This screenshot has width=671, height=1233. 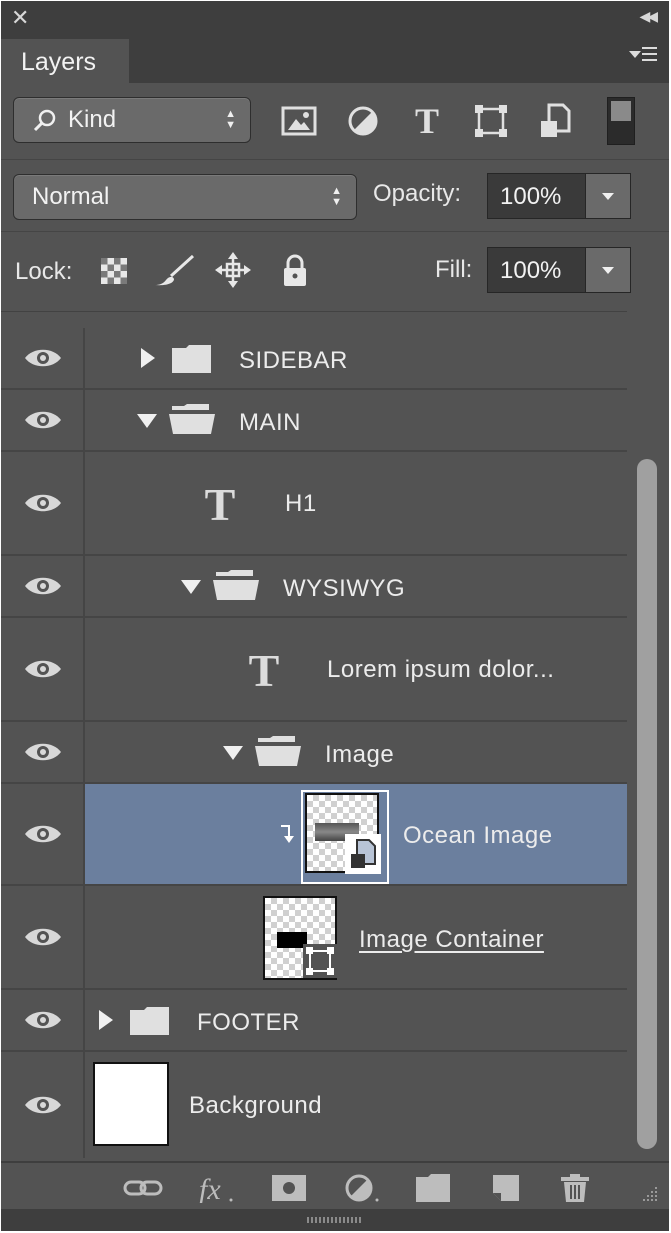 What do you see at coordinates (175, 270) in the screenshot?
I see `lock-pixels-brush-icon` at bounding box center [175, 270].